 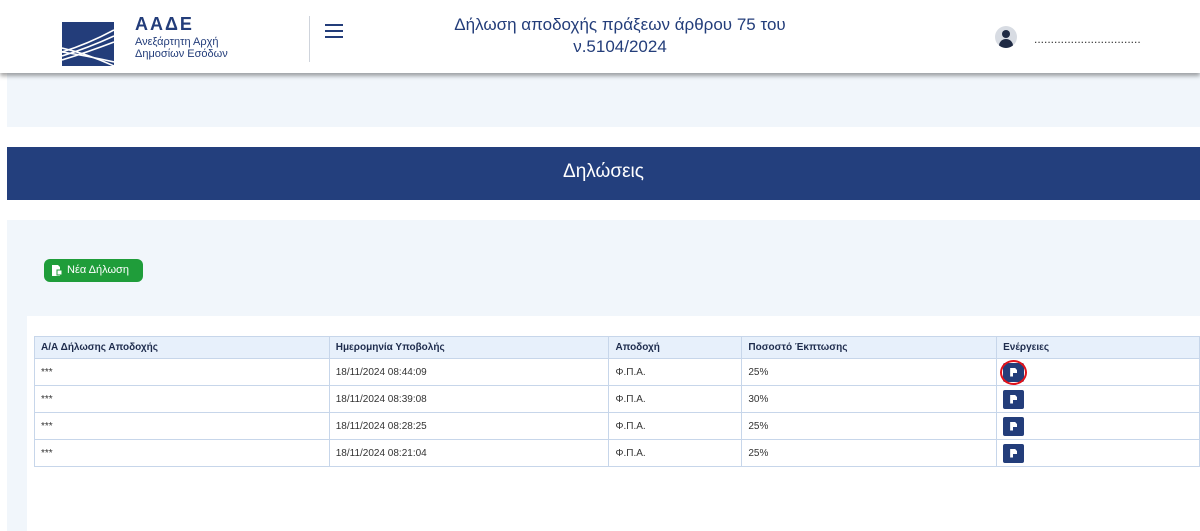 What do you see at coordinates (177, 42) in the screenshot?
I see `logo-subtitle-line1: Ανεξάρτητη Αρχή` at bounding box center [177, 42].